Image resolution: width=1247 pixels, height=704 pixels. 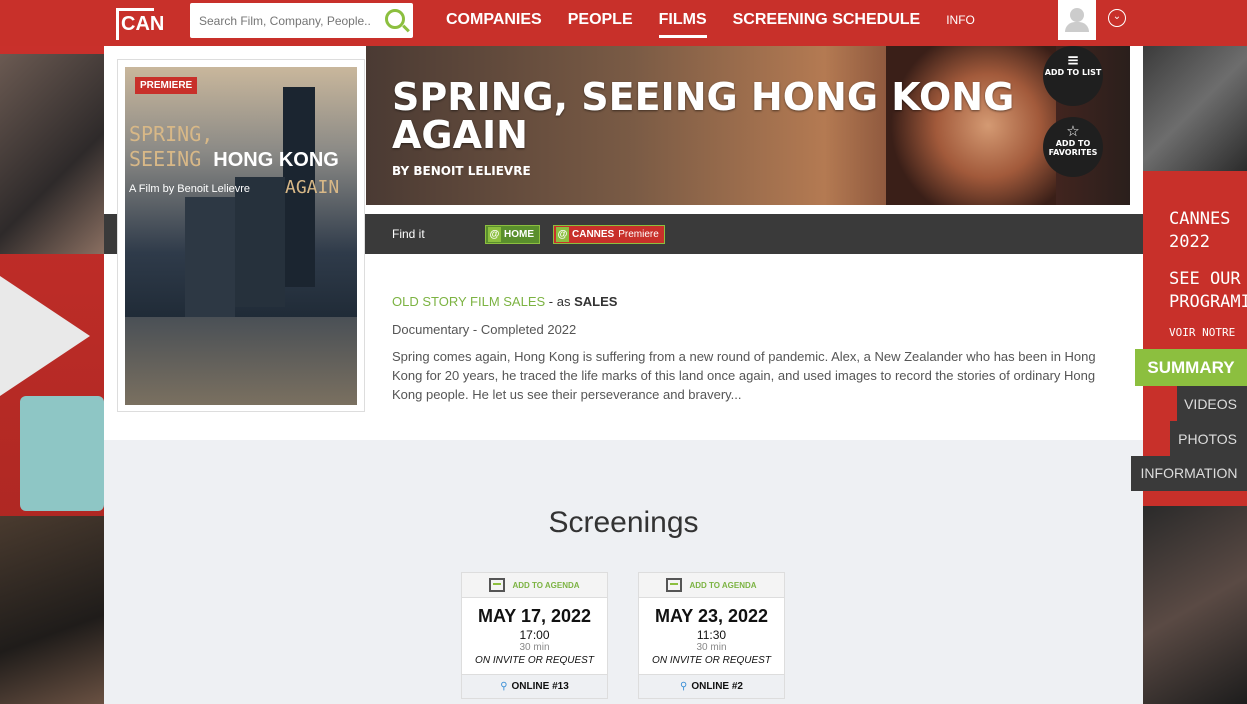 I want to click on user-avatar, so click(x=1077, y=20).